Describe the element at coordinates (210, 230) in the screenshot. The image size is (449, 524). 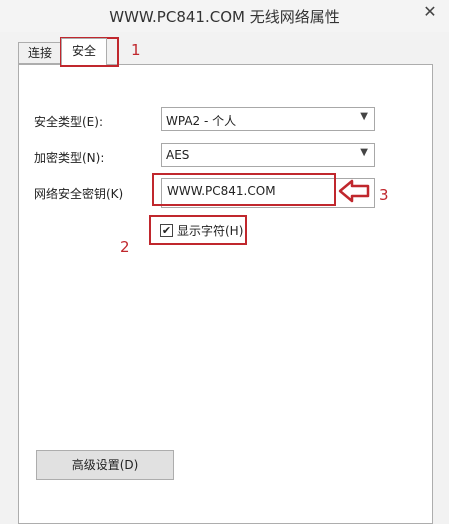
I see `show-chars-label: 显示字符(H)` at that location.